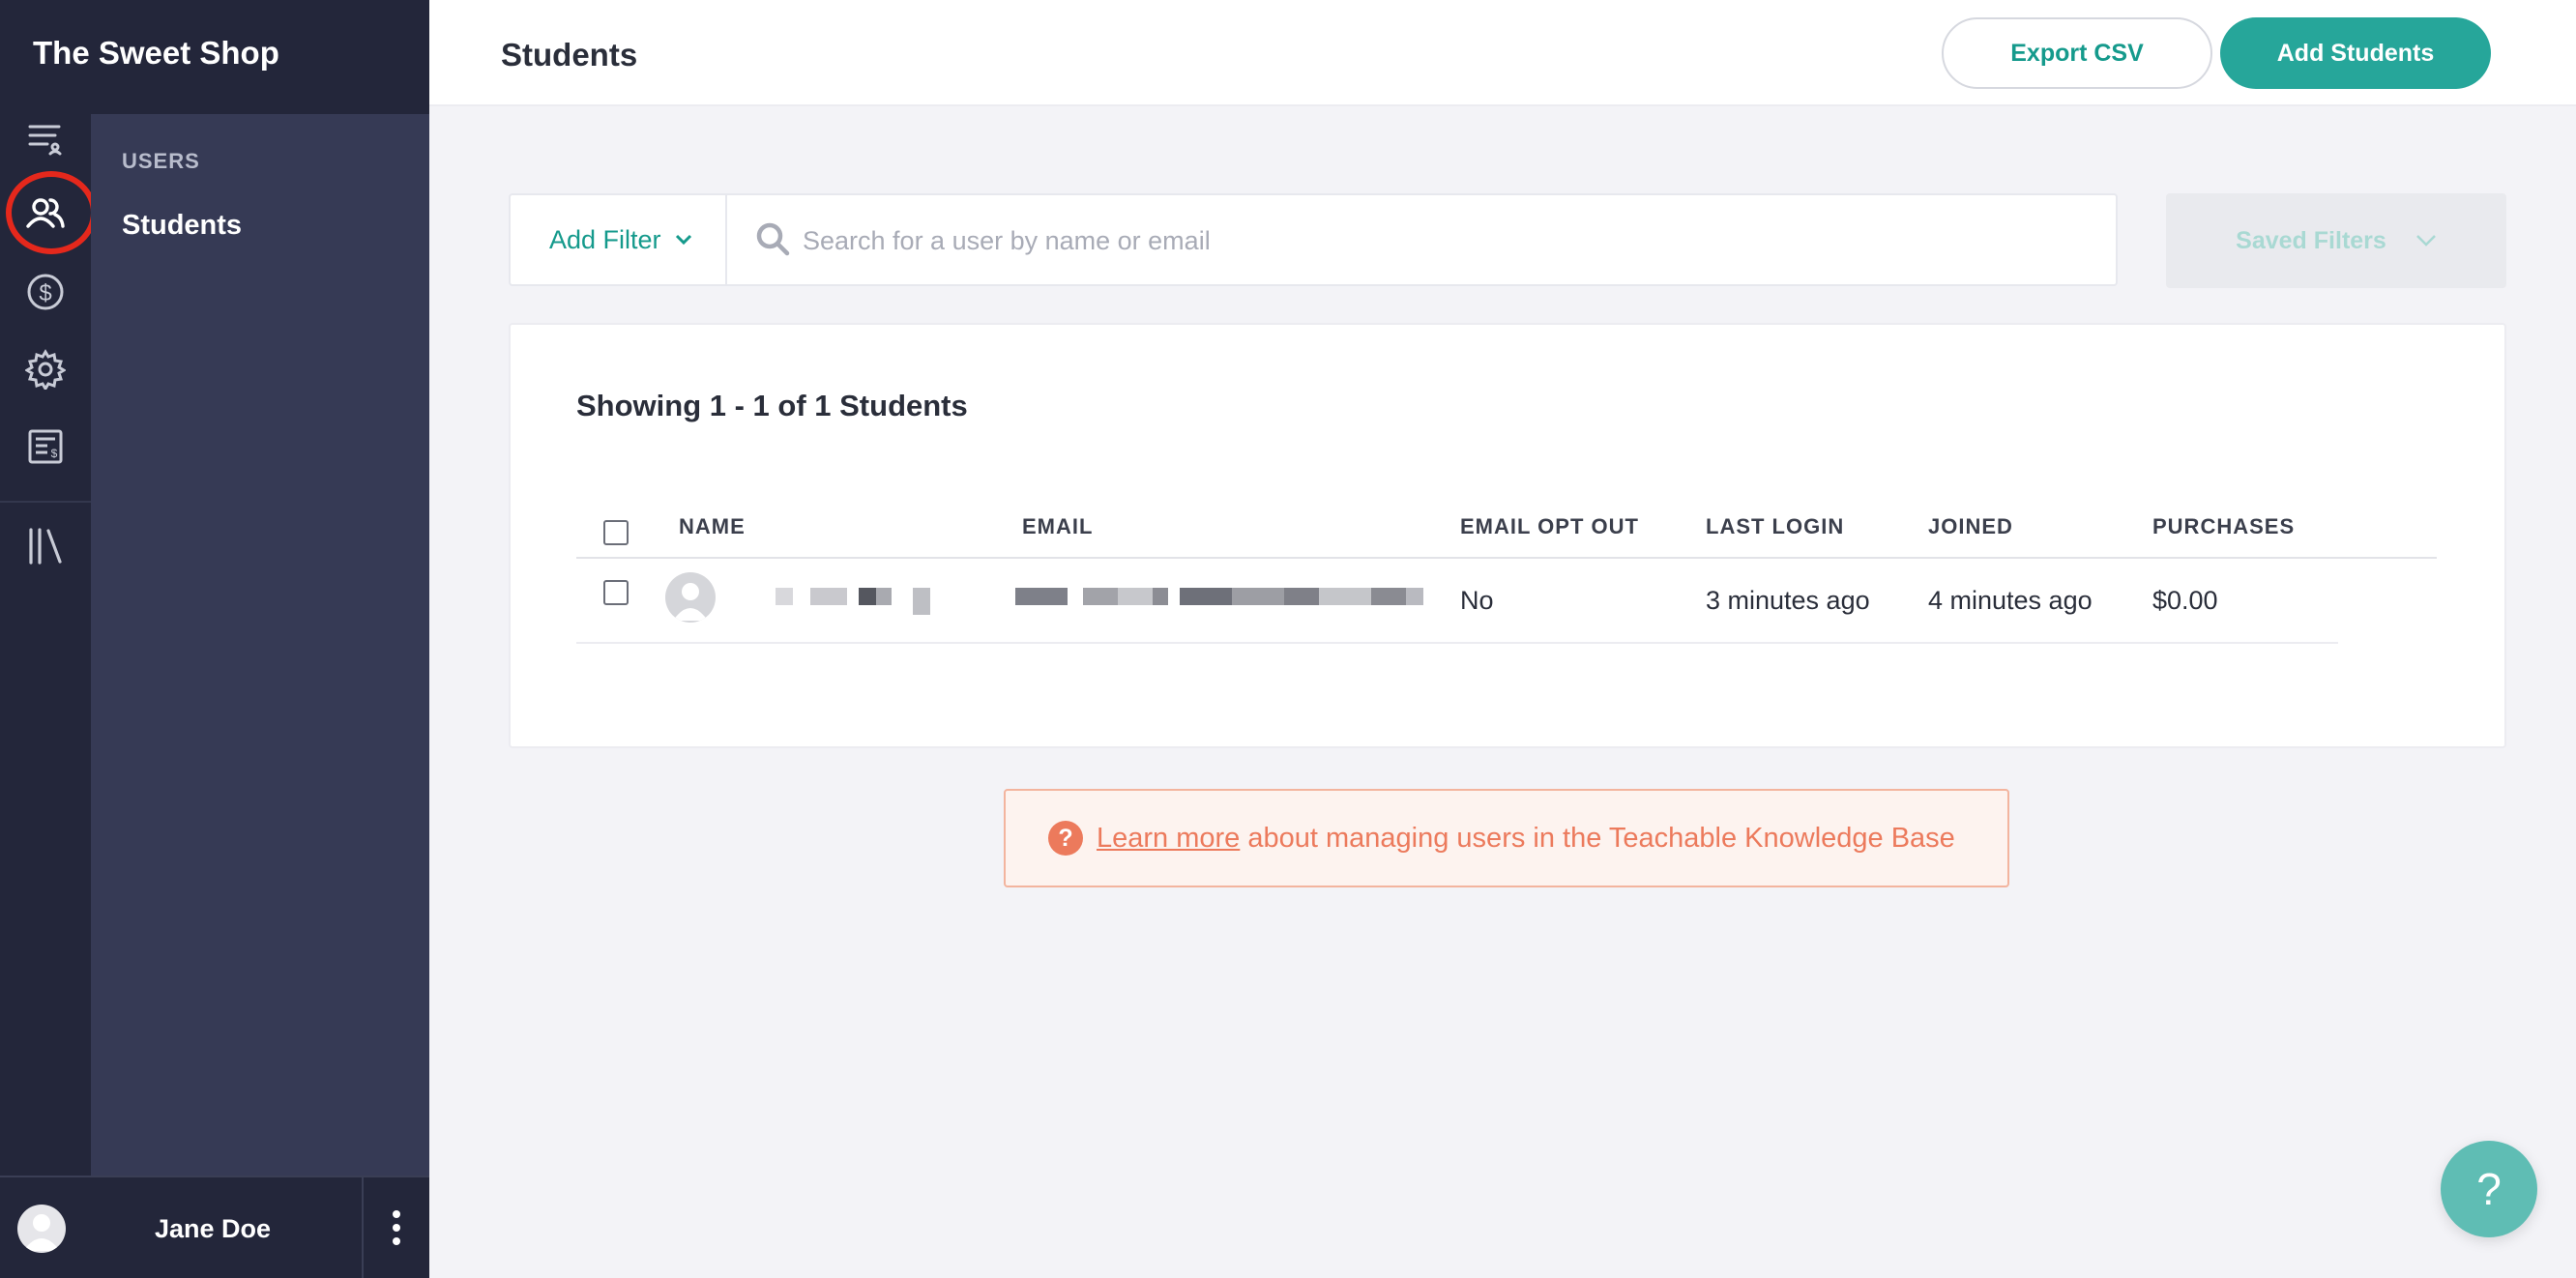 This screenshot has width=2576, height=1278. What do you see at coordinates (1502, 53) in the screenshot?
I see `top-header: Students Export CSV Add Students` at bounding box center [1502, 53].